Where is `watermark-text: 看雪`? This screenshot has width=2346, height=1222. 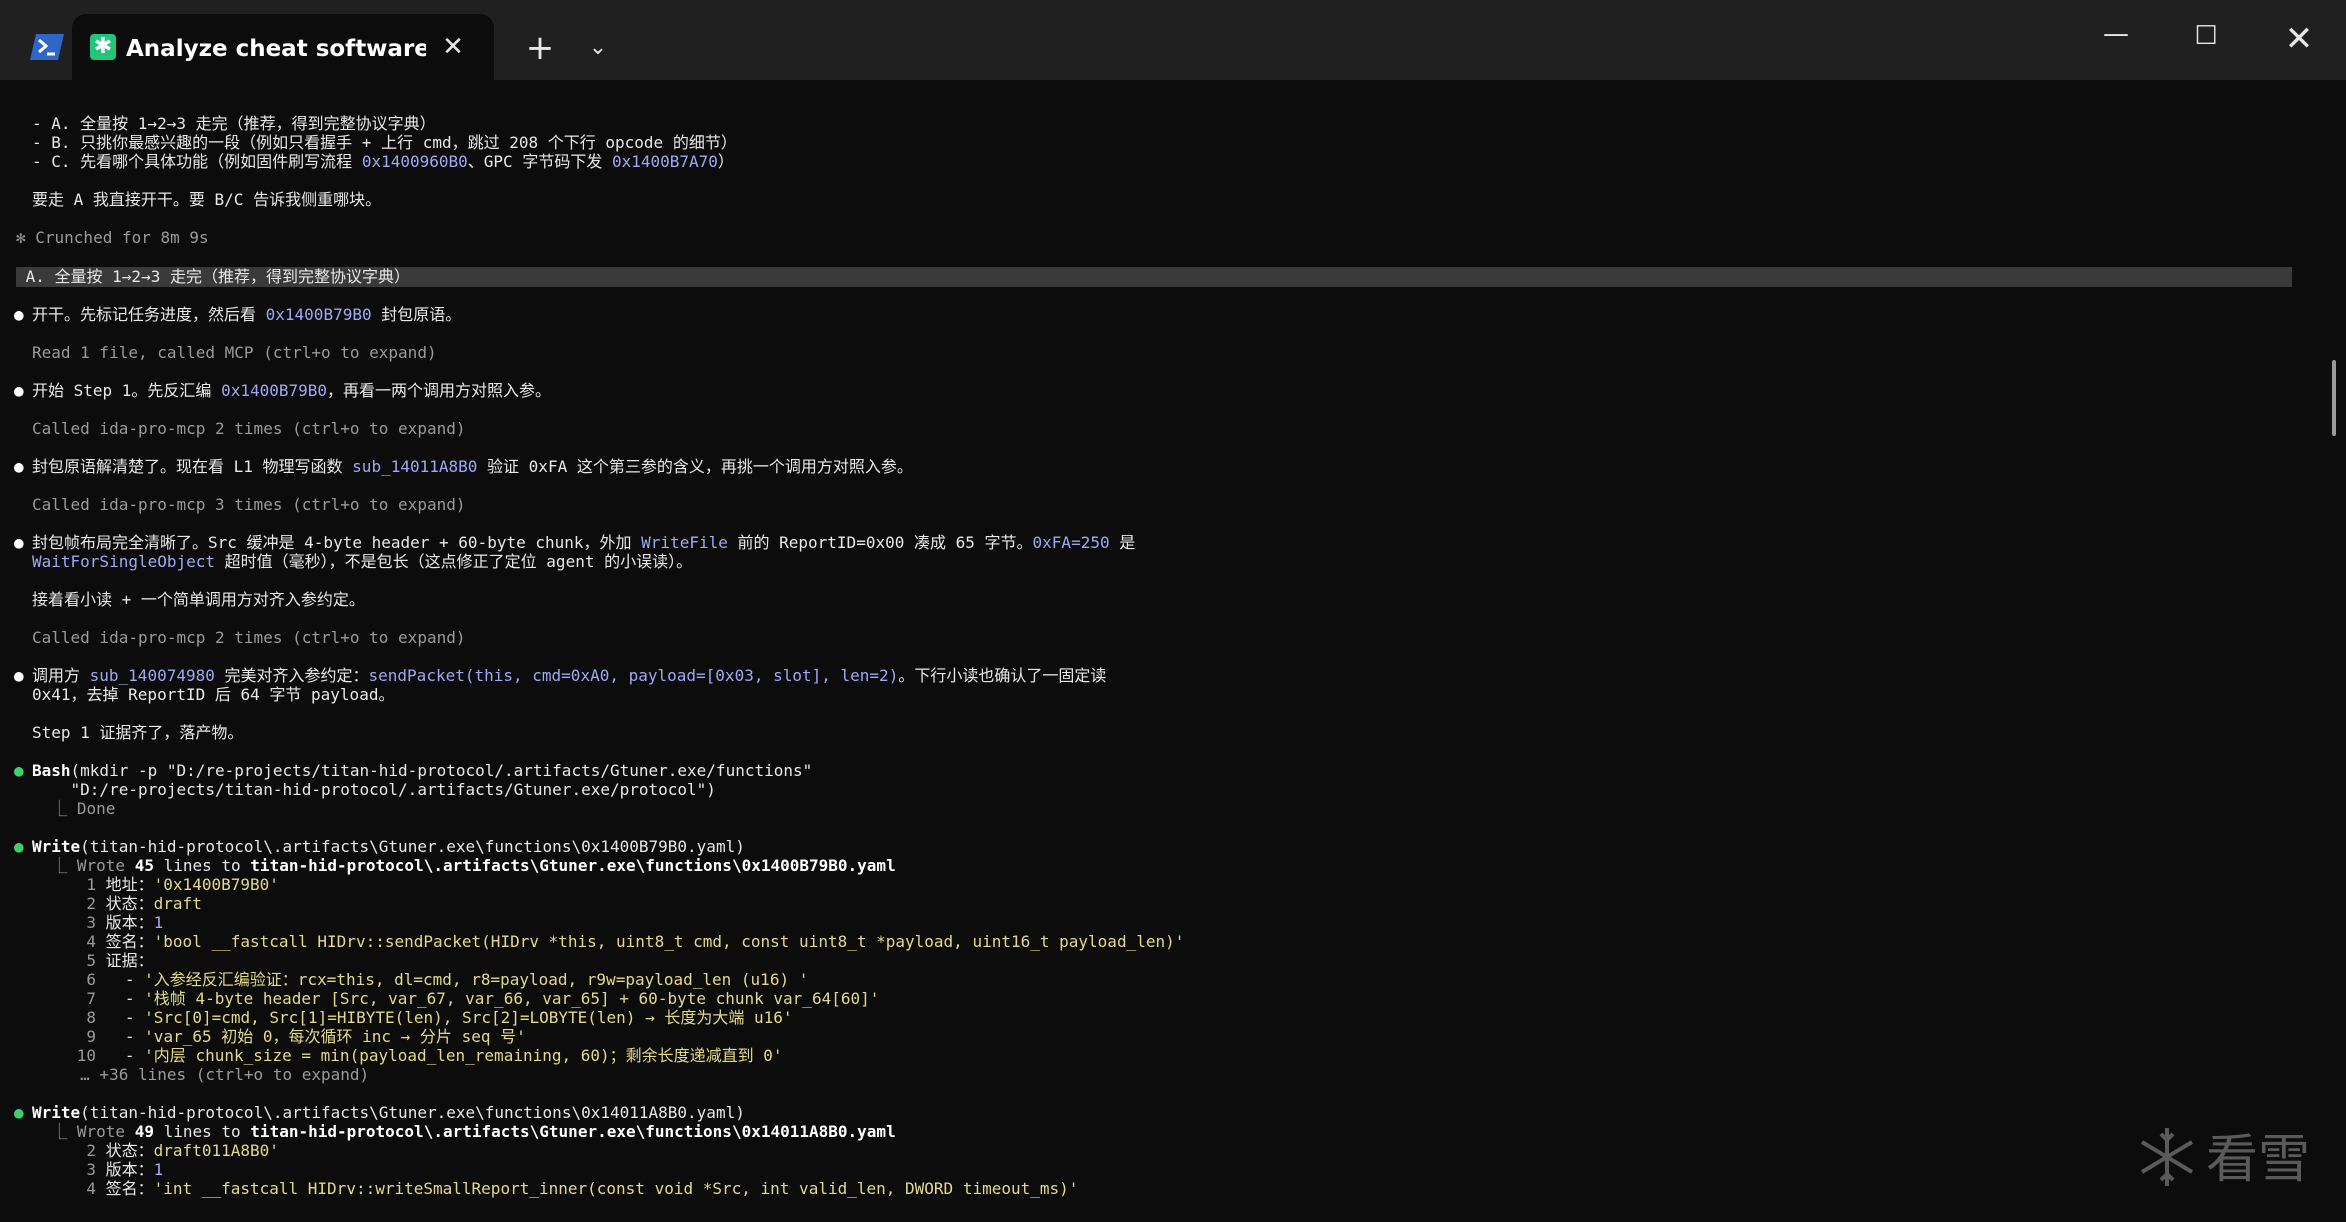
watermark-text: 看雪 is located at coordinates (2258, 1160).